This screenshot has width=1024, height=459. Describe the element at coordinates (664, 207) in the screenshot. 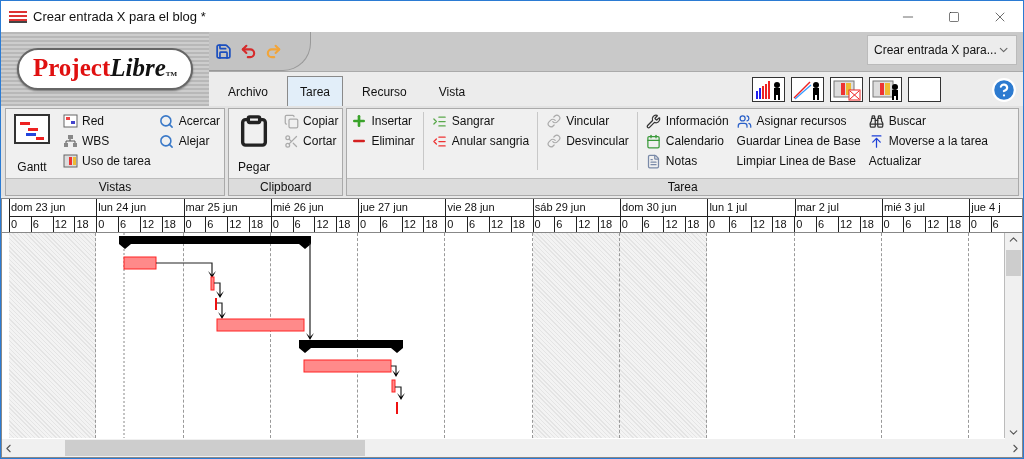

I see `day-header: dom 30 jun` at that location.